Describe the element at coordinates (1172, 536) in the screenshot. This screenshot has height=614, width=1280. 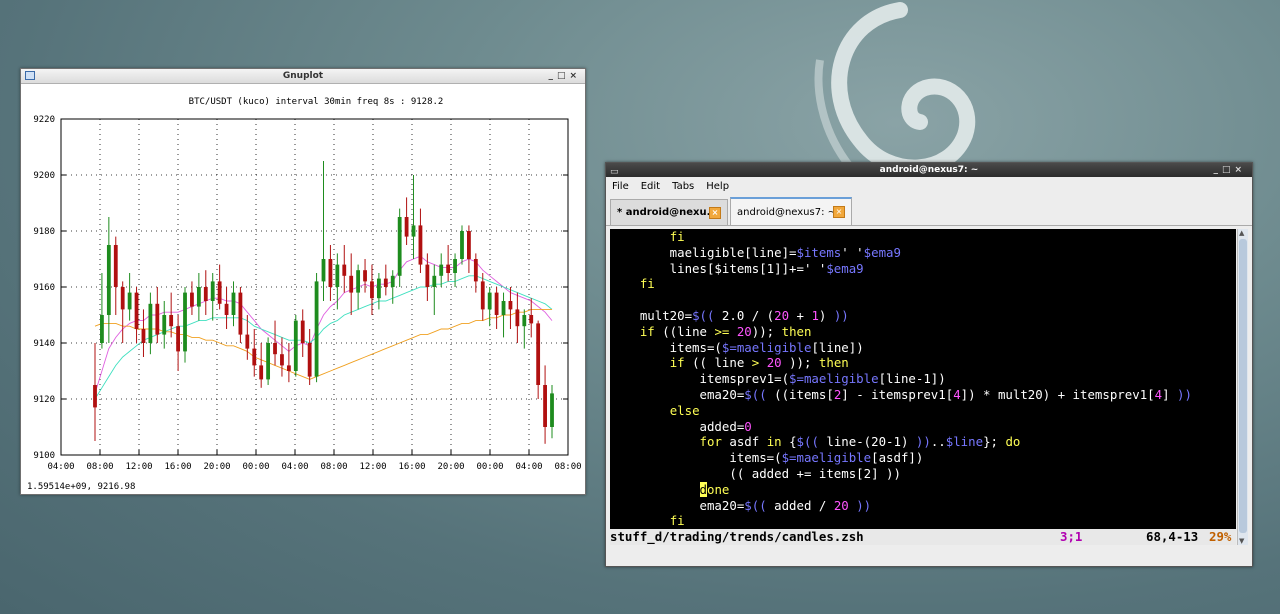
I see `status-position: 68,4-13` at that location.